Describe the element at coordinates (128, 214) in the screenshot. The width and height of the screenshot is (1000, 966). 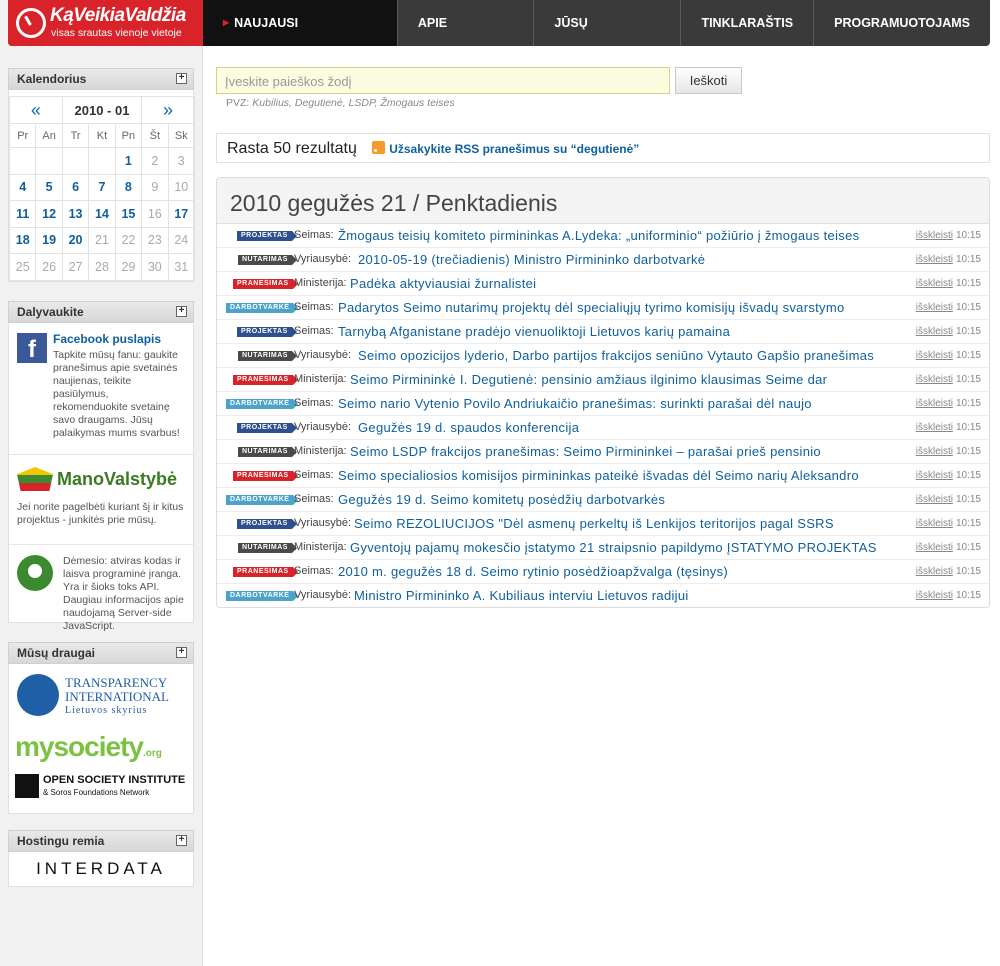
I see `calendar-day: 15` at that location.